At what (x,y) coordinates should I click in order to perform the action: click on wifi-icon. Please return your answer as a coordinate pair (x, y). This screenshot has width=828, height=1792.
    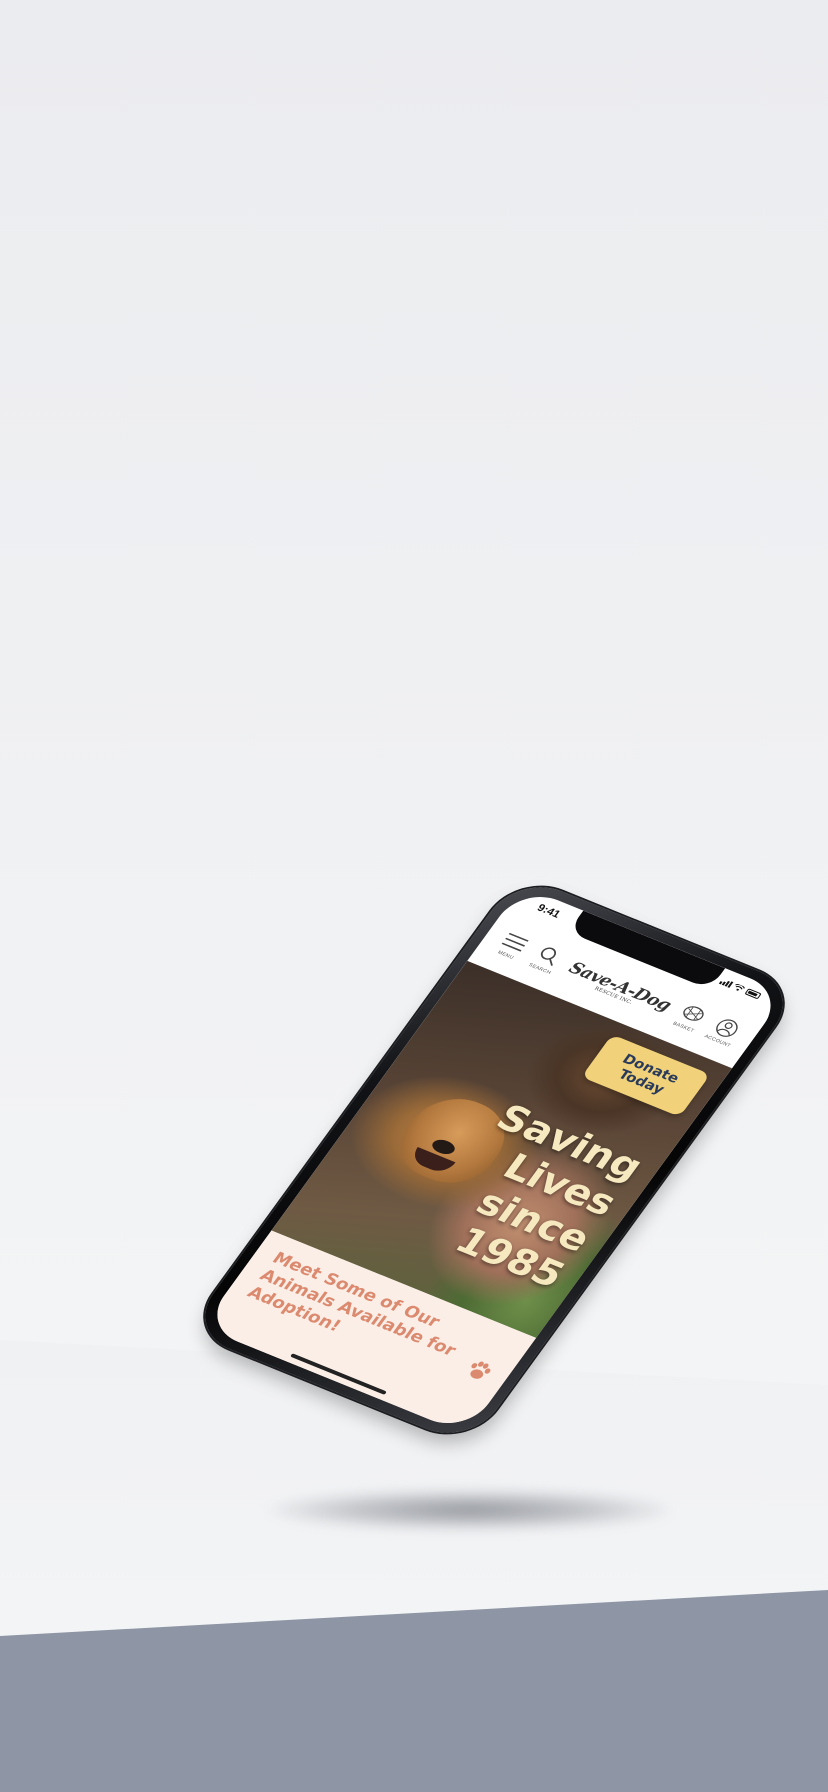
    Looking at the image, I should click on (740, 987).